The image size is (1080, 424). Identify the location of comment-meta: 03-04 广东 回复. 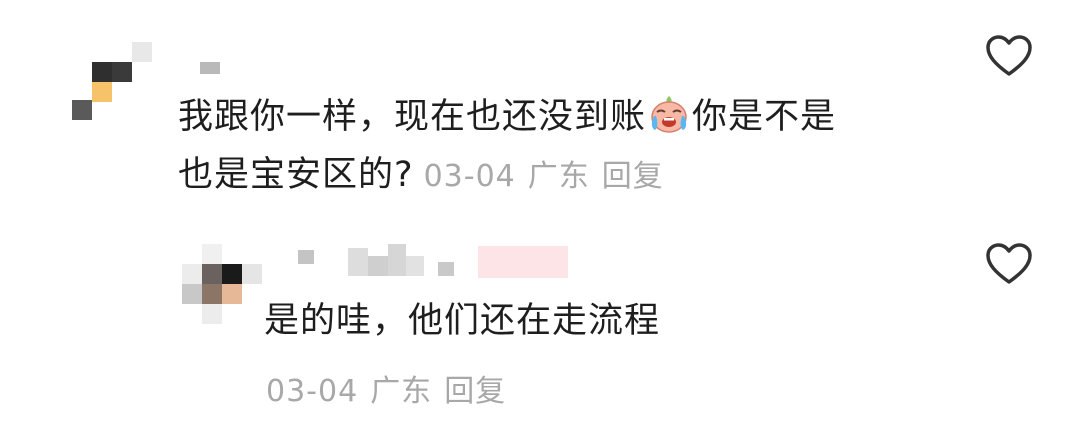
(544, 176).